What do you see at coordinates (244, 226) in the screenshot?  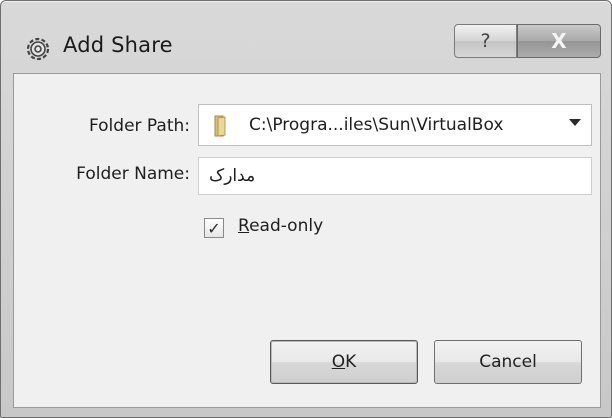 I see `read-only-mnemonic: R` at bounding box center [244, 226].